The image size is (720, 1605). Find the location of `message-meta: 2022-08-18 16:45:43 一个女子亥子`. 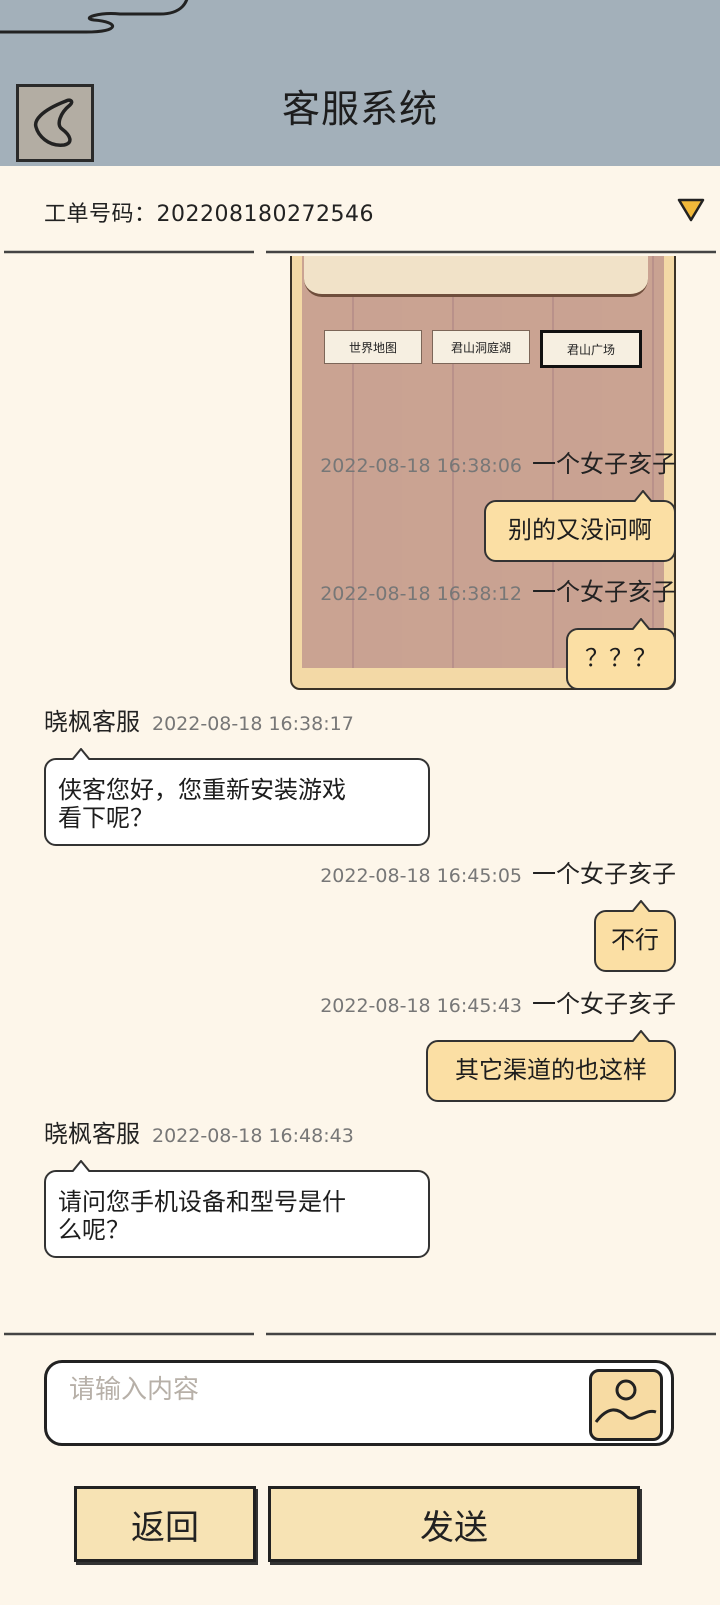

message-meta: 2022-08-18 16:45:43 一个女子亥子 is located at coordinates (498, 1001).